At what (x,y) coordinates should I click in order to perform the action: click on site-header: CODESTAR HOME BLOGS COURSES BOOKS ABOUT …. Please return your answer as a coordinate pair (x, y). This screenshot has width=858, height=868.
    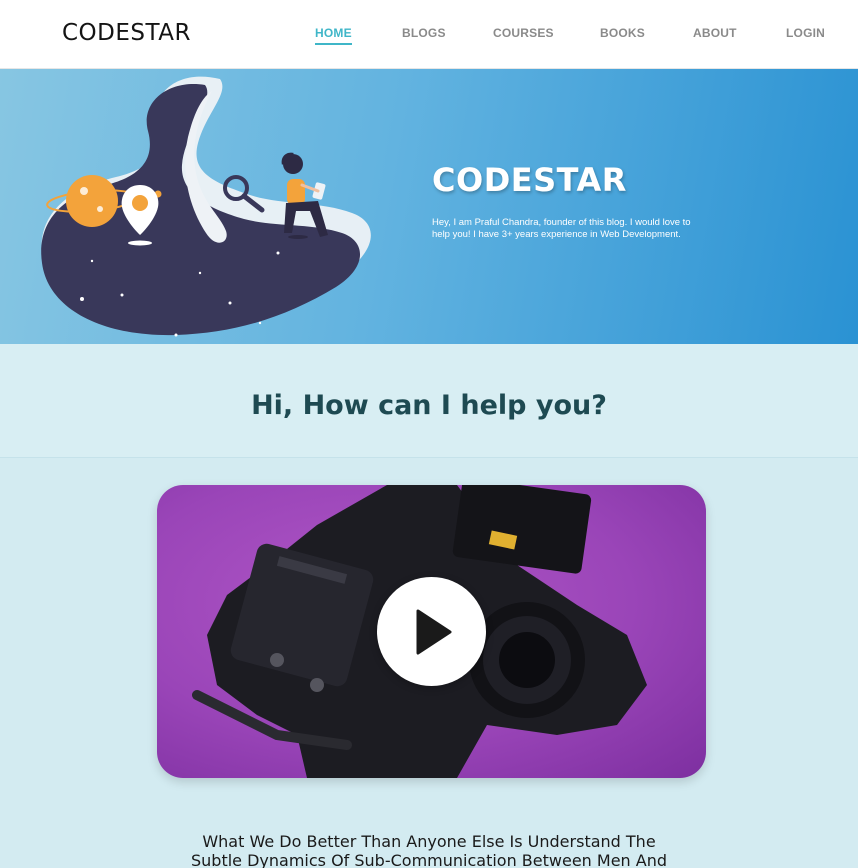
    Looking at the image, I should click on (429, 34).